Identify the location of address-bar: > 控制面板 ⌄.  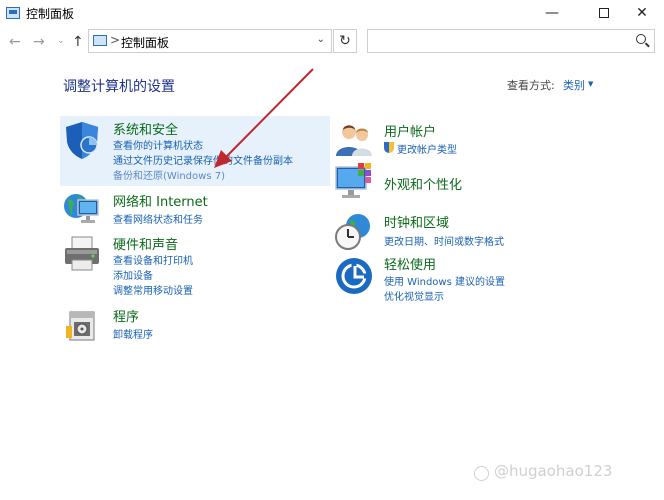
(210, 41).